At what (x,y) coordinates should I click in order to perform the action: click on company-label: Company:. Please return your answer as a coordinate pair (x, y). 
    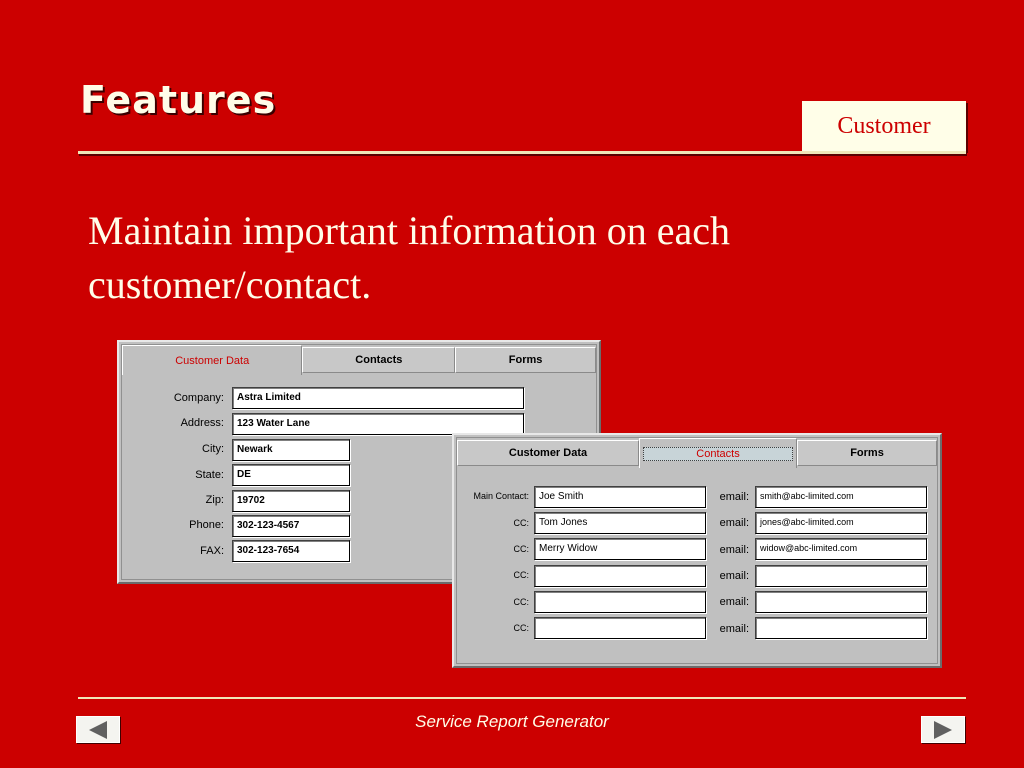
    Looking at the image, I should click on (198, 398).